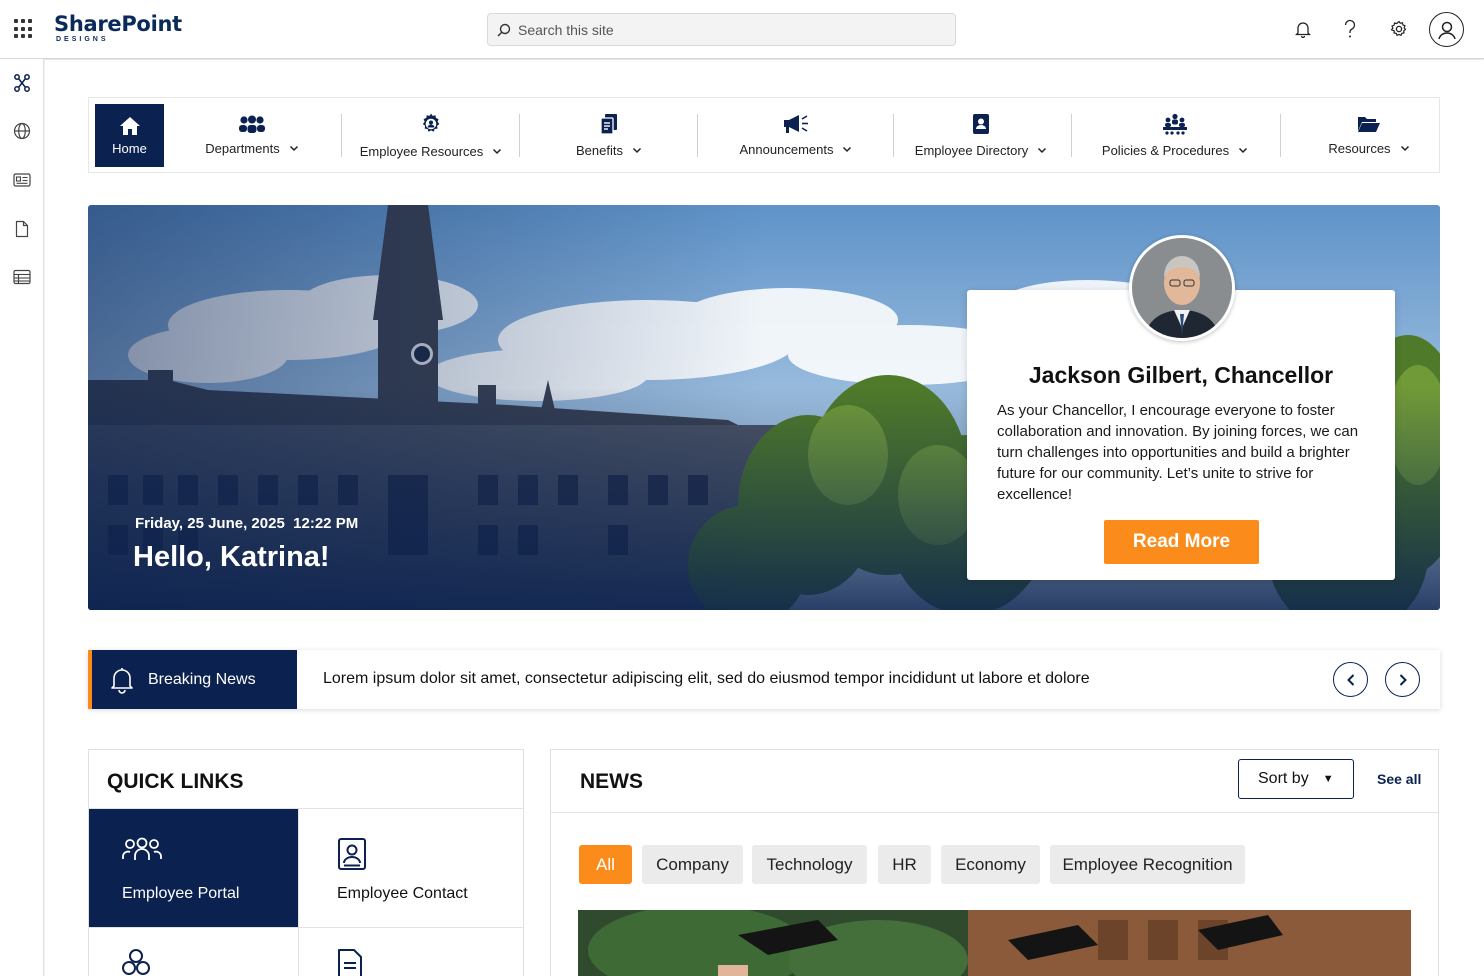 Image resolution: width=1484 pixels, height=976 pixels. Describe the element at coordinates (402, 868) in the screenshot. I see `quick-link-employee-contact: Employee Contact` at that location.